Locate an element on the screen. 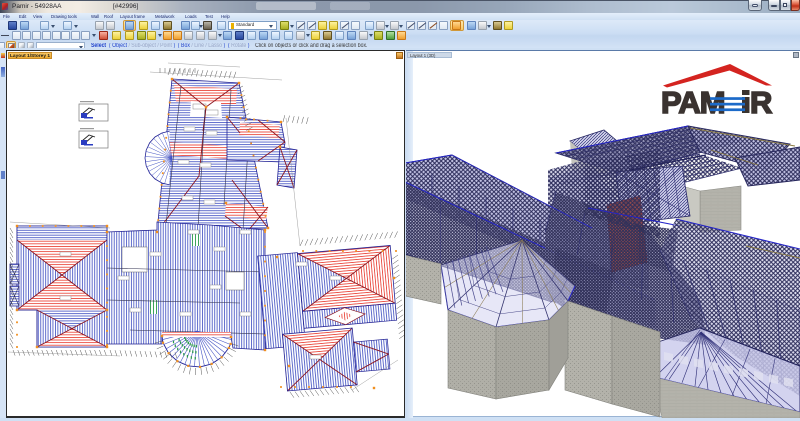 The height and width of the screenshot is (421, 800). svg-text: PAM is located at coordinates (693, 102).